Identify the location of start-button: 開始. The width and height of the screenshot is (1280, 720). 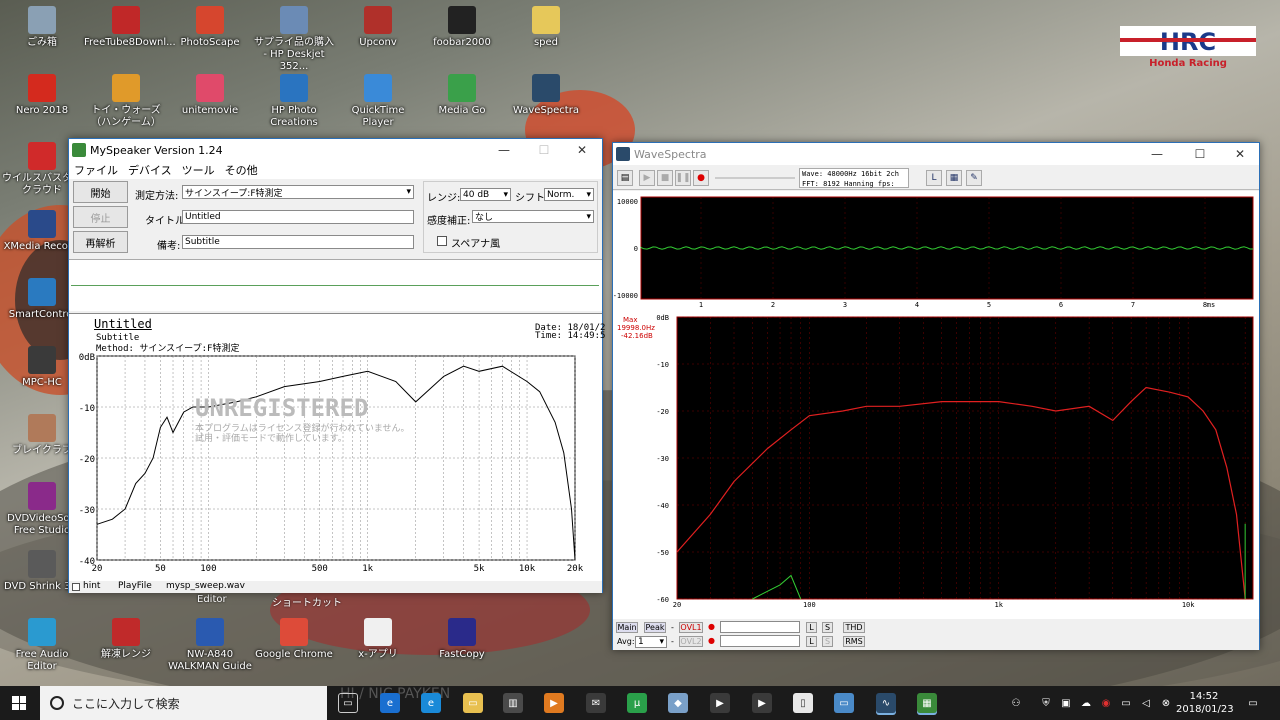
(100, 192).